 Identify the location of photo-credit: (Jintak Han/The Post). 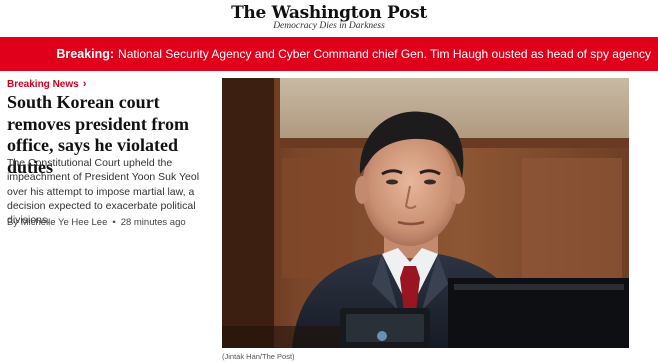
(258, 356).